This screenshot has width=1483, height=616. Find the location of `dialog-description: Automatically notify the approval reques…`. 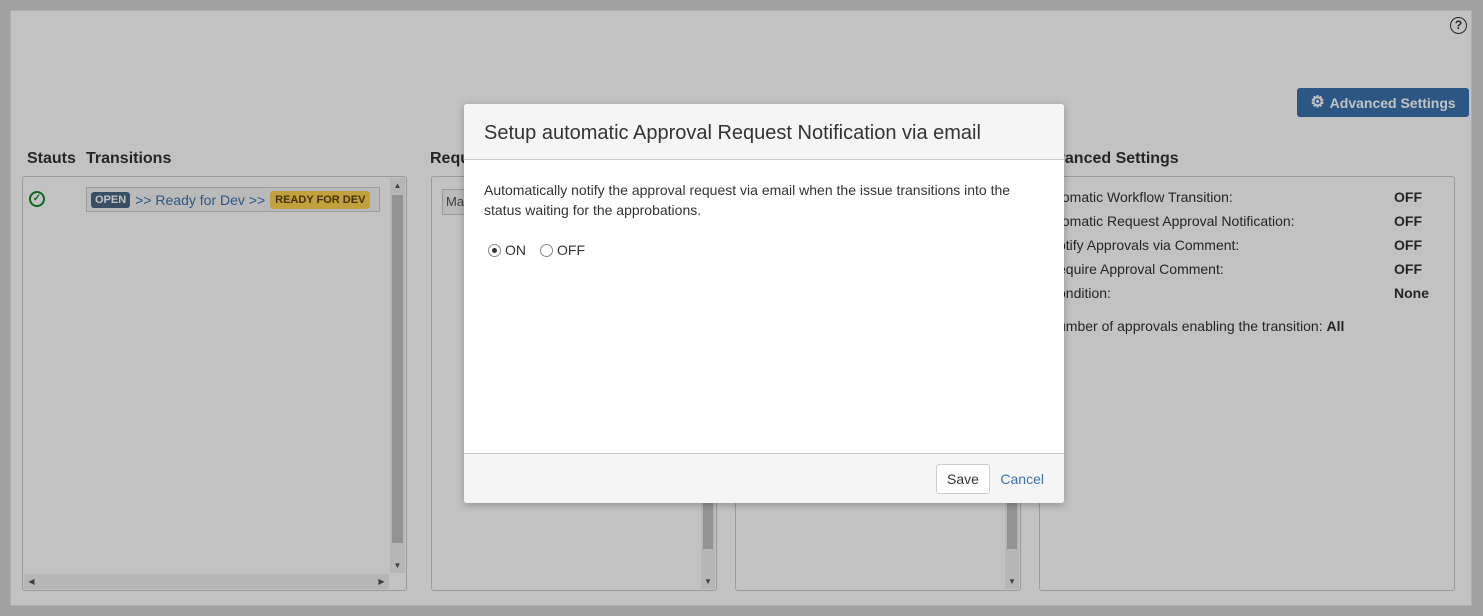

dialog-description: Automatically notify the approval reques… is located at coordinates (747, 200).